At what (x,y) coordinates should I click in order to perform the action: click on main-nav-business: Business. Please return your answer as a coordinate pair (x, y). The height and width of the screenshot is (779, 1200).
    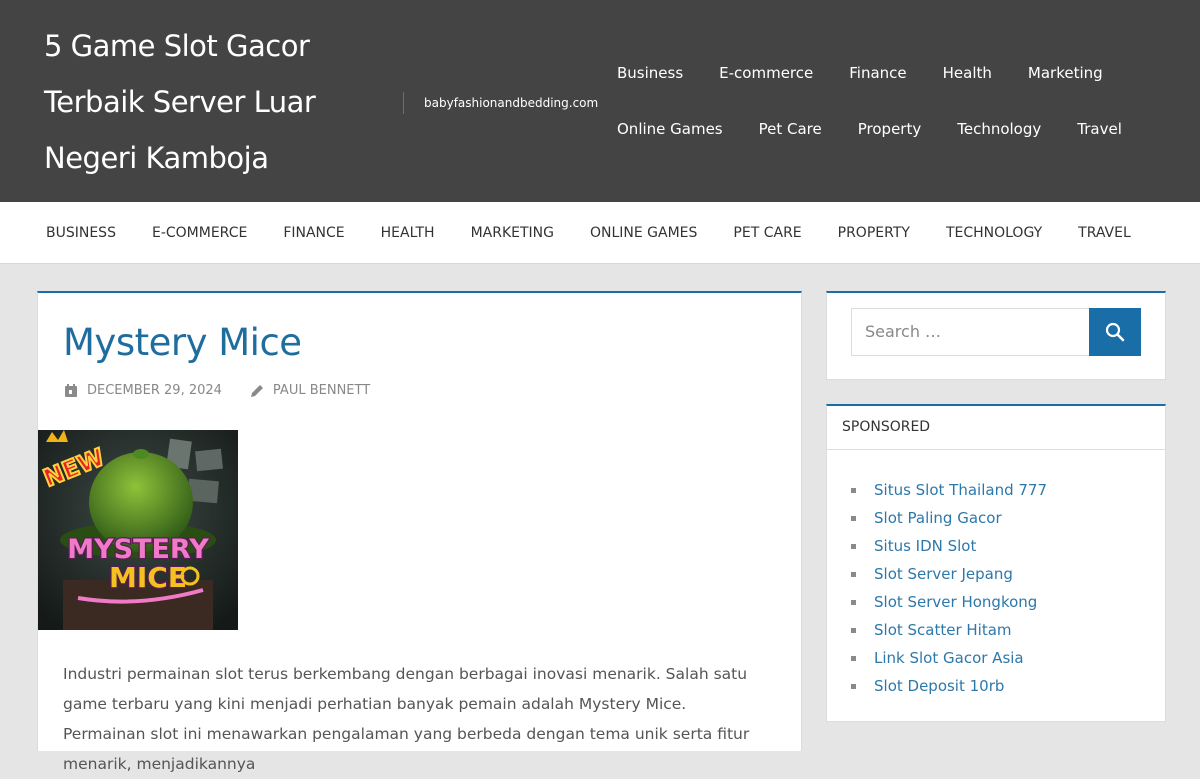
    Looking at the image, I should click on (81, 233).